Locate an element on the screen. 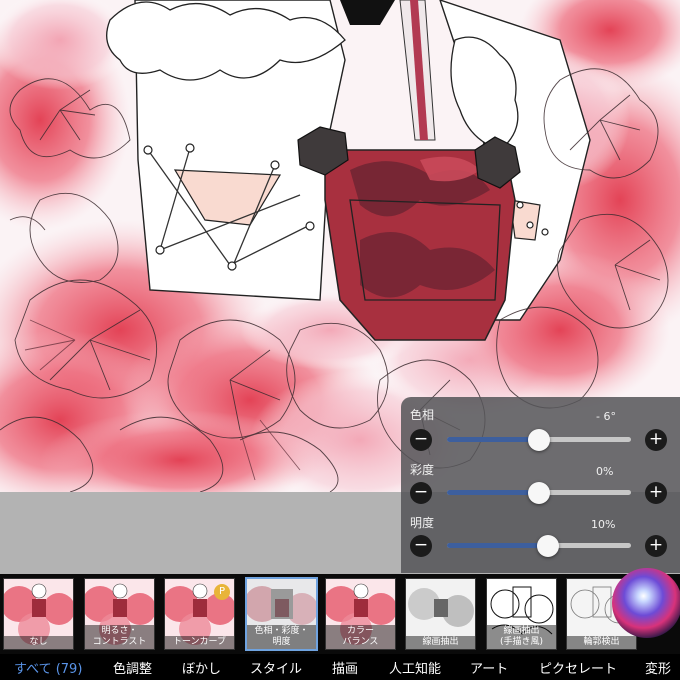 Image resolution: width=680 pixels, height=680 pixels. siri-icon is located at coordinates (646, 603).